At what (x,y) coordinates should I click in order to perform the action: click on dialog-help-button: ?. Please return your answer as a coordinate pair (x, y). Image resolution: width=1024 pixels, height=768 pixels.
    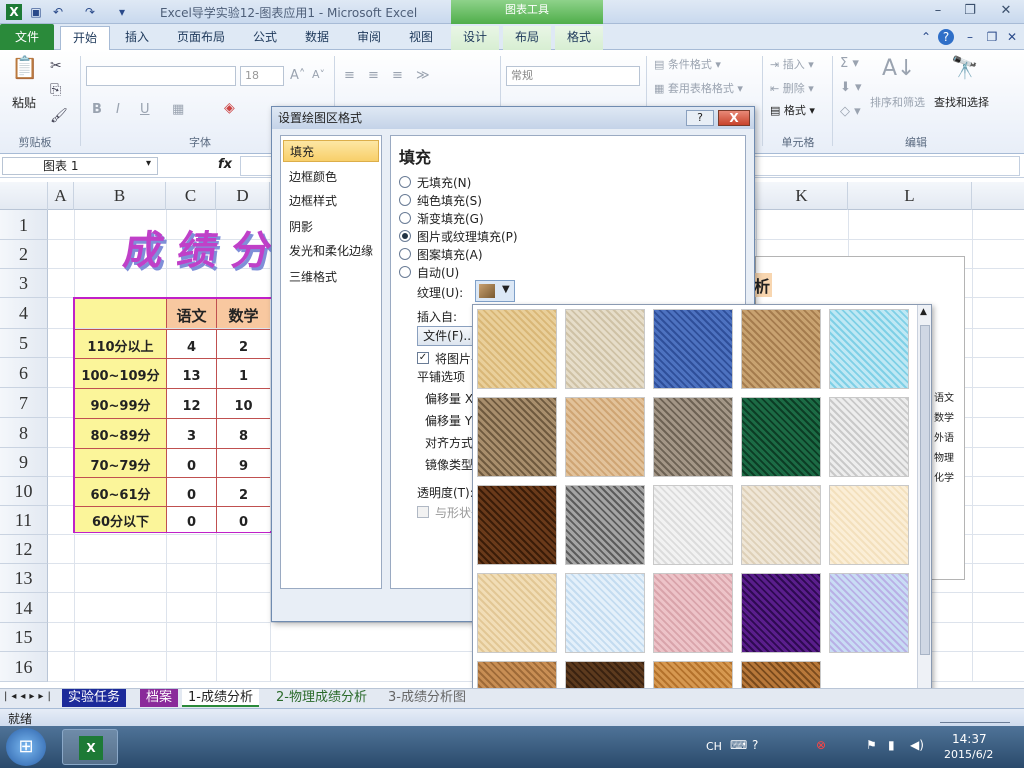
    Looking at the image, I should click on (700, 118).